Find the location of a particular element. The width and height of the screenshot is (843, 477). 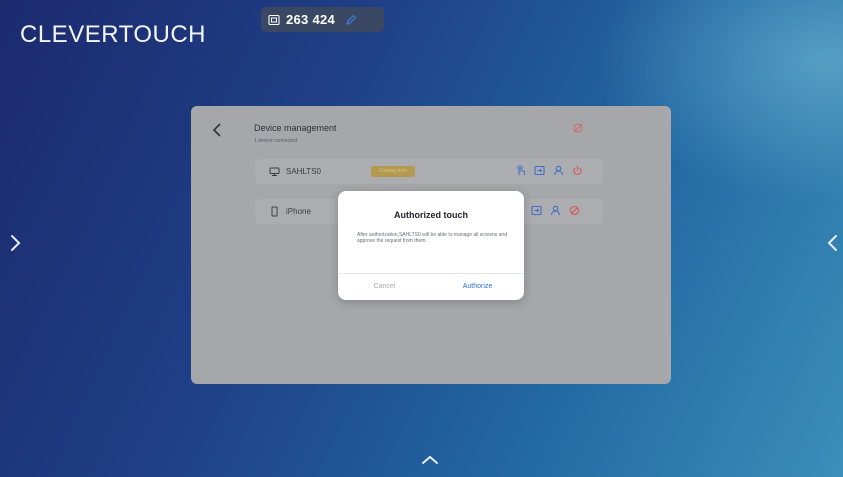

phone-icon is located at coordinates (274, 211).